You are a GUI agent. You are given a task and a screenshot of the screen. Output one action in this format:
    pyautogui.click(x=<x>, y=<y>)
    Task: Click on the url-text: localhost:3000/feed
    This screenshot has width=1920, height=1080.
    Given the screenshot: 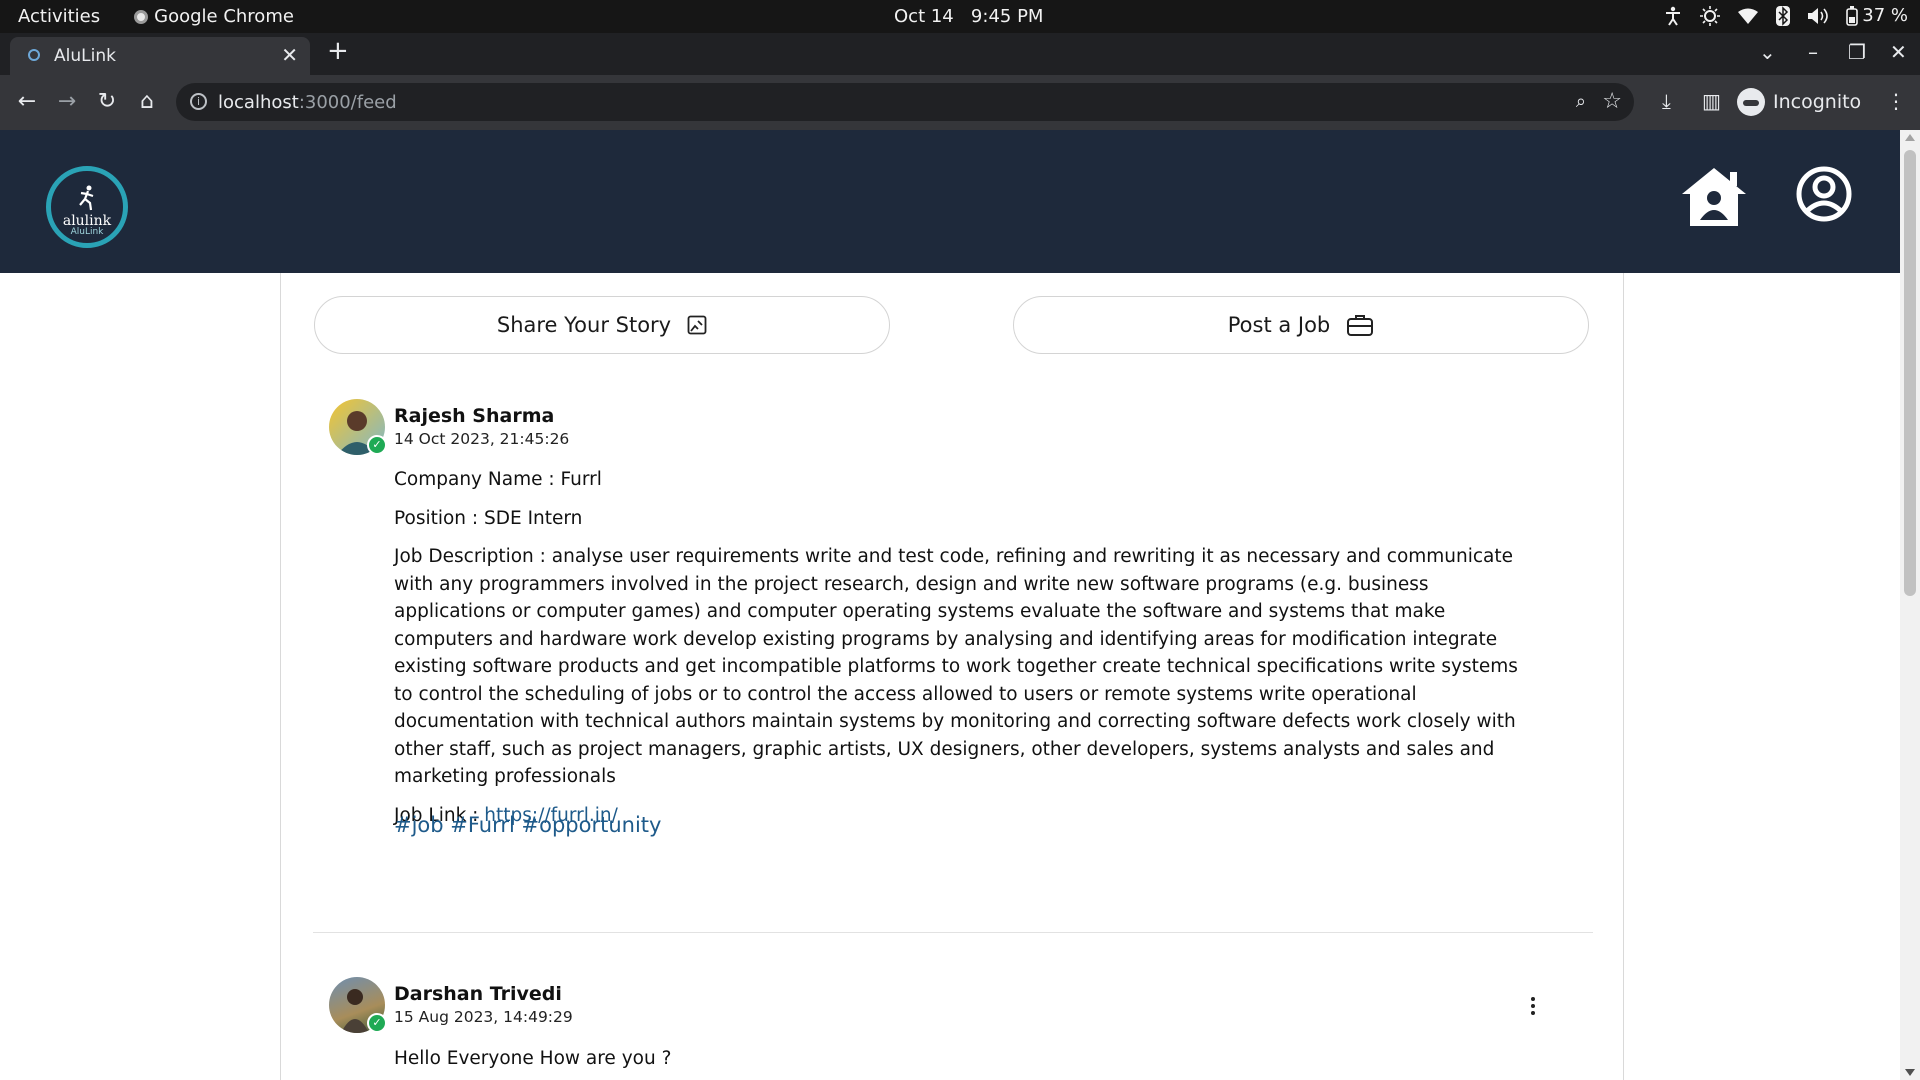 What is the action you would take?
    pyautogui.click(x=307, y=102)
    